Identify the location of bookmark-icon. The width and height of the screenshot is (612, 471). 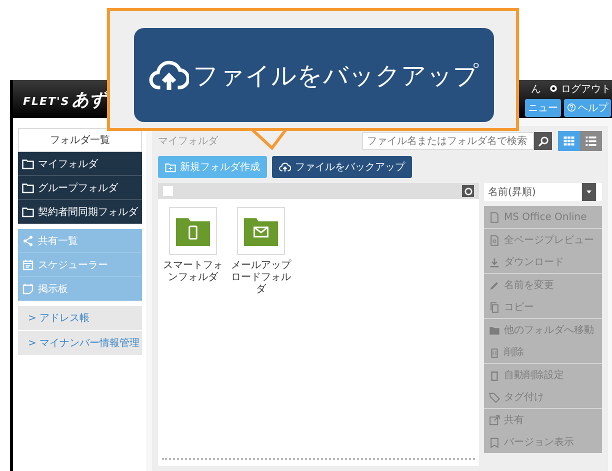
(494, 442).